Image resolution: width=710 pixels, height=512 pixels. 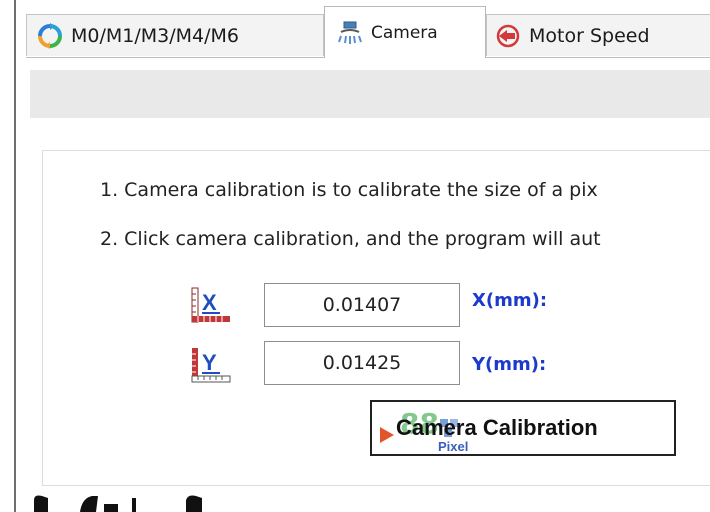 What do you see at coordinates (362, 363) in the screenshot?
I see `y-scale-field: 0.01425` at bounding box center [362, 363].